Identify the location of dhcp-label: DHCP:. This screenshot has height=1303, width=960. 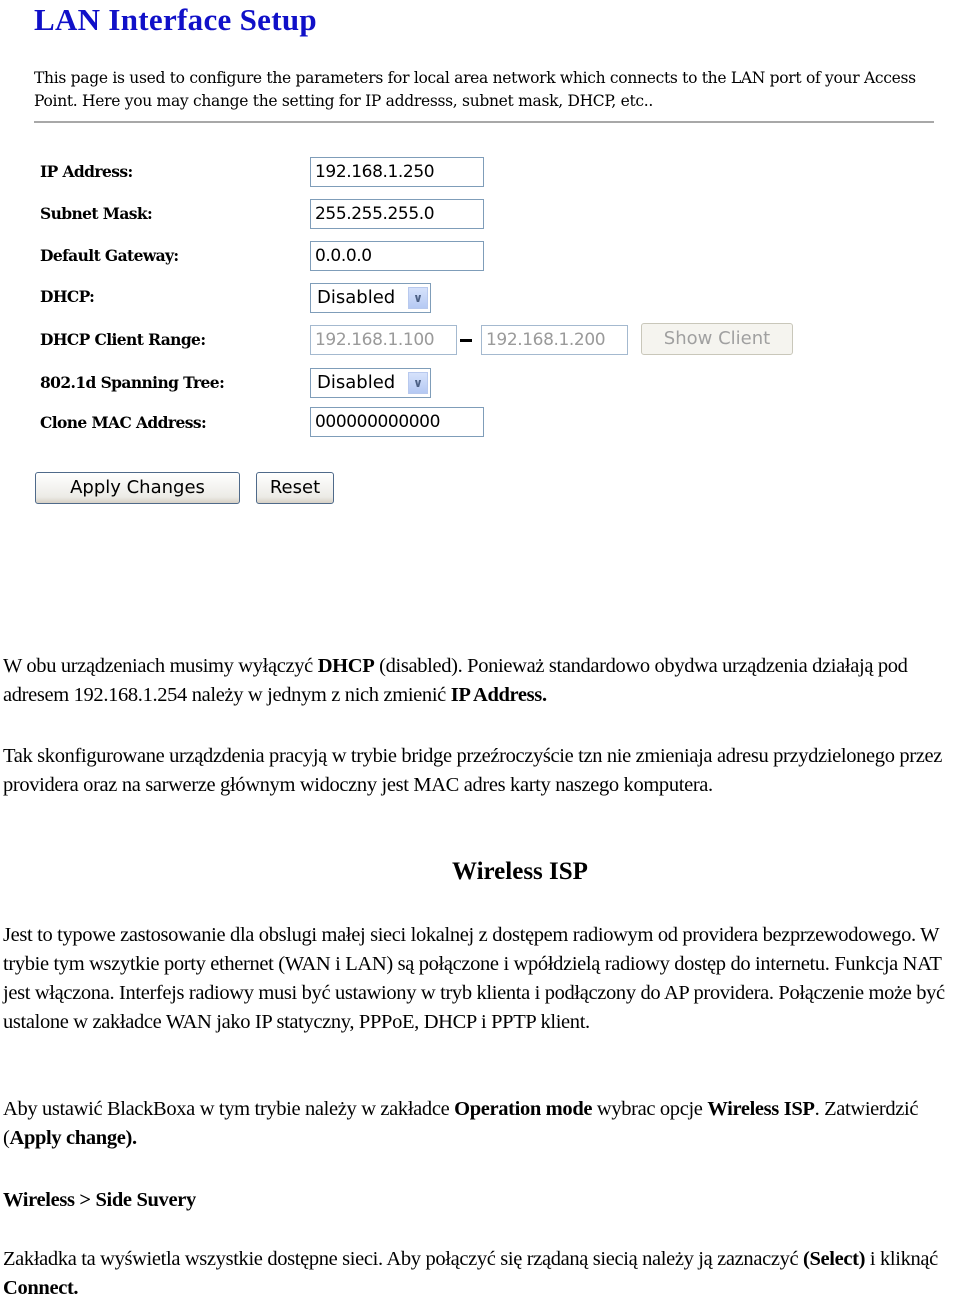
(67, 296).